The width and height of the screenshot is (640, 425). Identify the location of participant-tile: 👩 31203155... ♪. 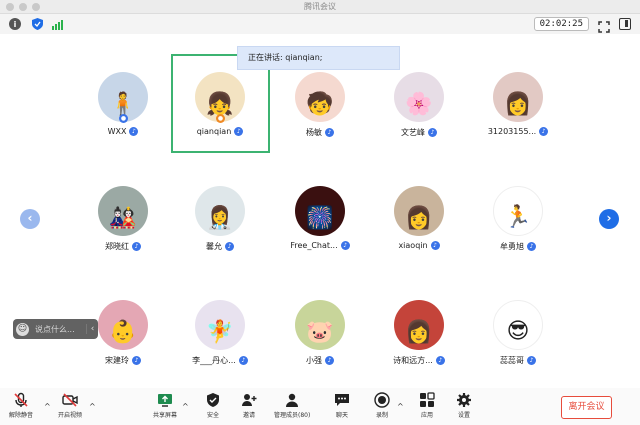
(518, 104).